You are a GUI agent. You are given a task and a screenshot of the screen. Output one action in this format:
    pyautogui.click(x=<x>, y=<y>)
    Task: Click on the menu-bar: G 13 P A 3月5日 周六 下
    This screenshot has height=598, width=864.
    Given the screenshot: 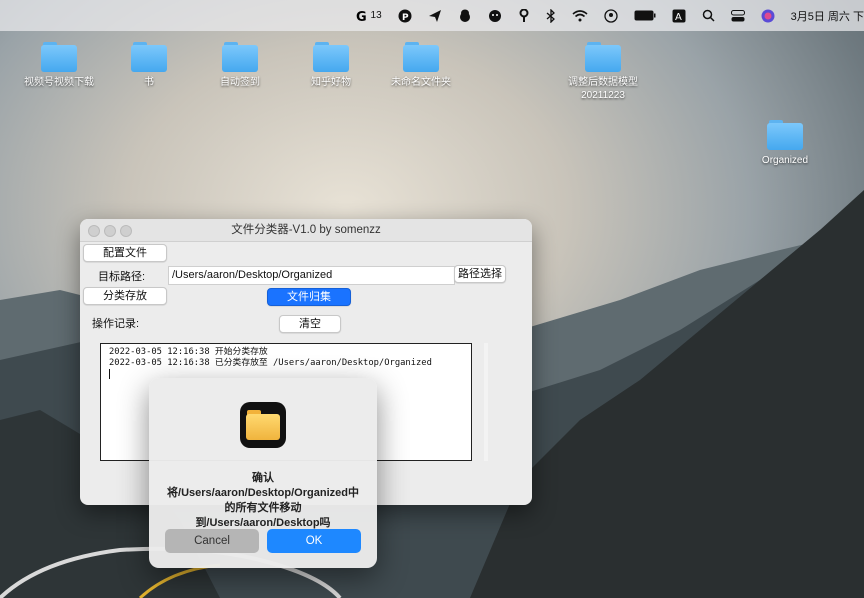 What is the action you would take?
    pyautogui.click(x=432, y=15)
    